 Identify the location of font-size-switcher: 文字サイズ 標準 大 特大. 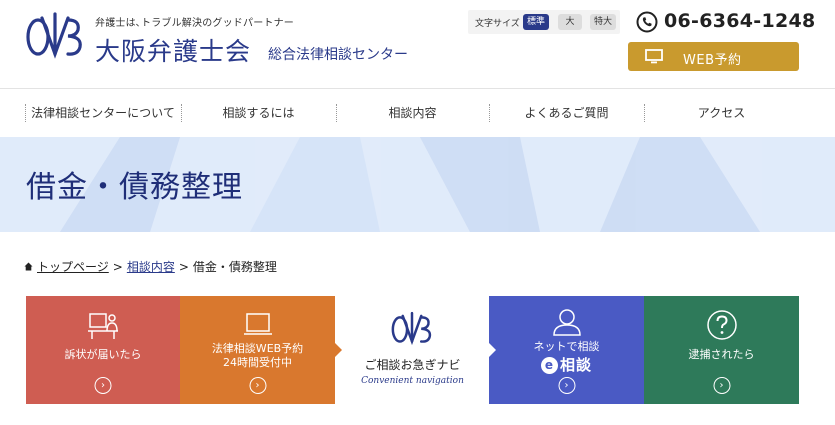
(544, 22).